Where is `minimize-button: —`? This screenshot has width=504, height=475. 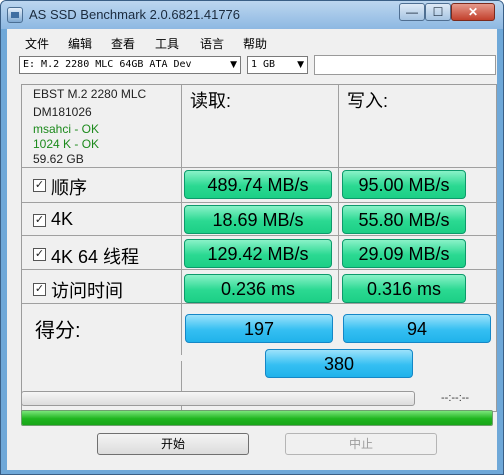
minimize-button: — is located at coordinates (412, 12).